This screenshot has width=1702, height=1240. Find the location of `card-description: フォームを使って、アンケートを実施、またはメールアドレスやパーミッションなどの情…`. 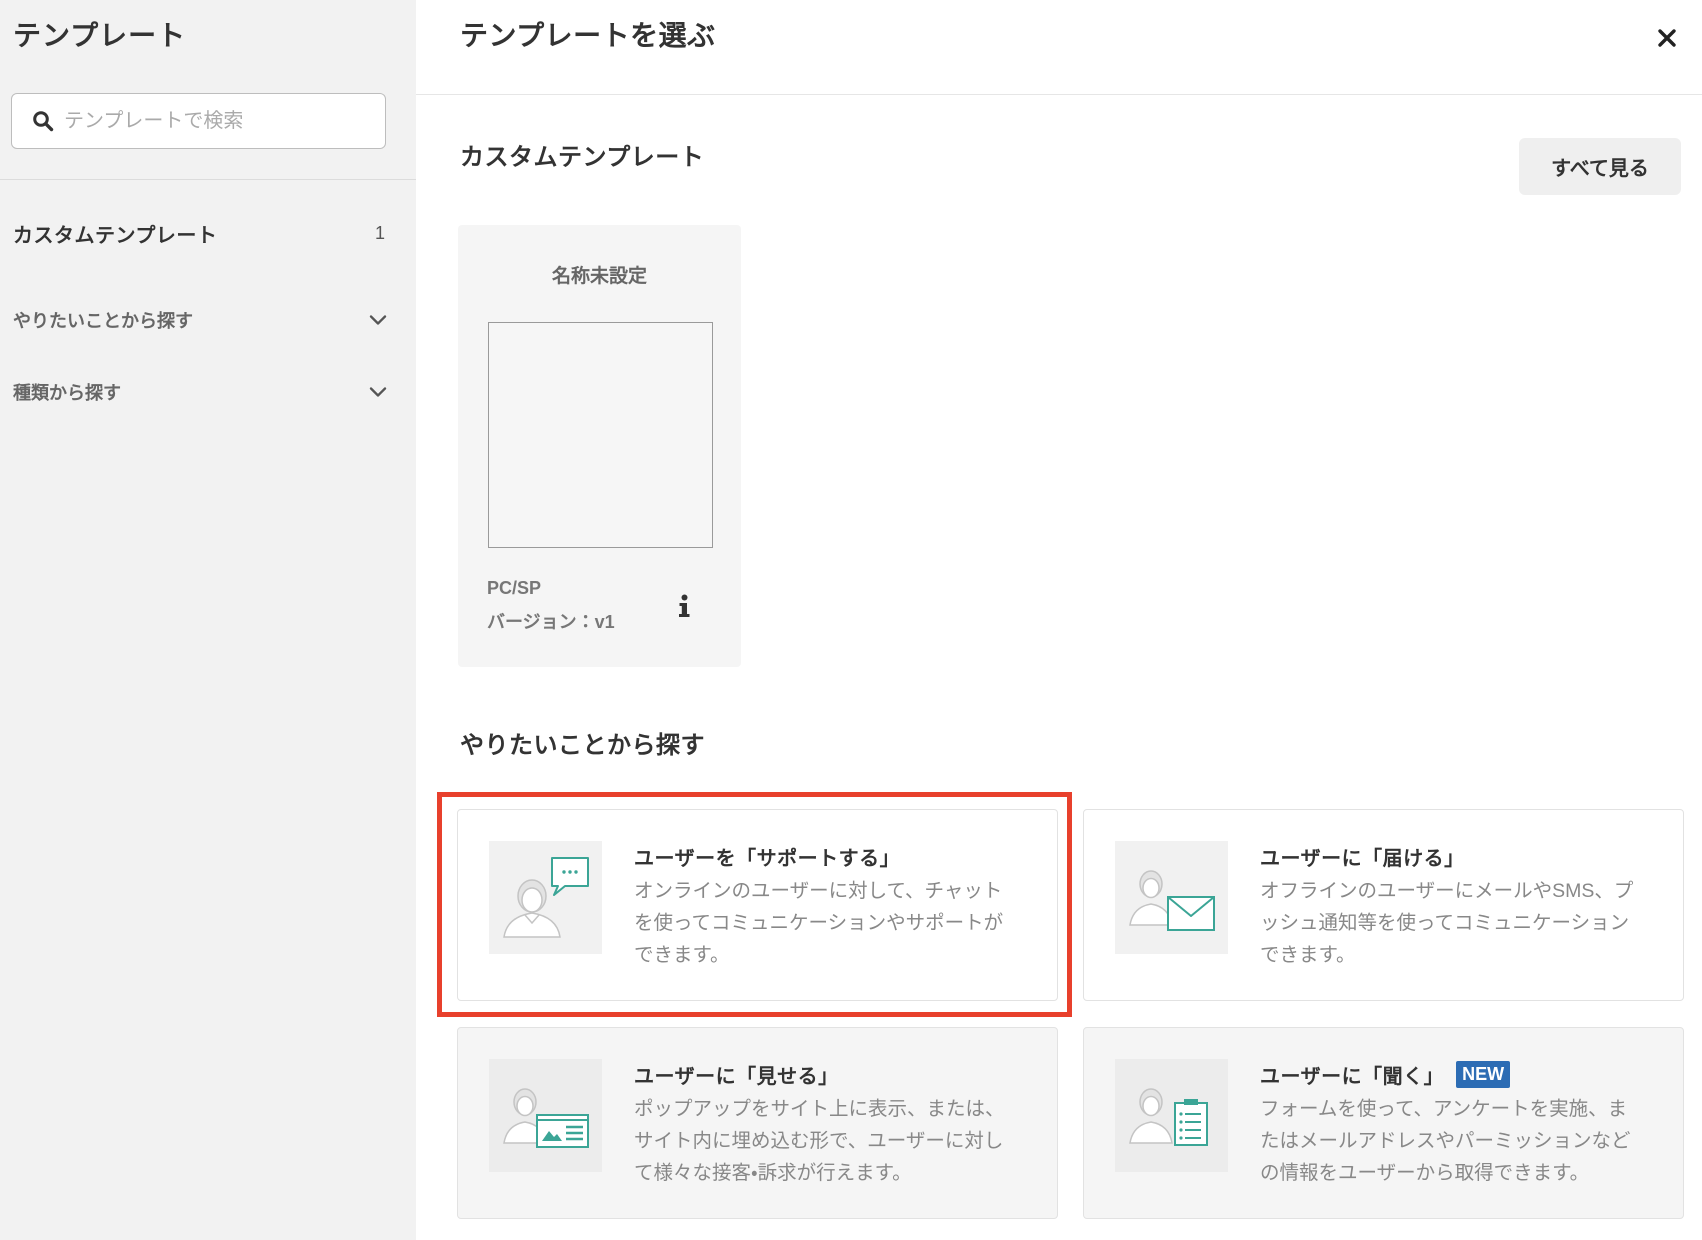

card-description: フォームを使って、アンケートを実施、またはメールアドレスやパーミッションなどの情… is located at coordinates (1445, 1141).